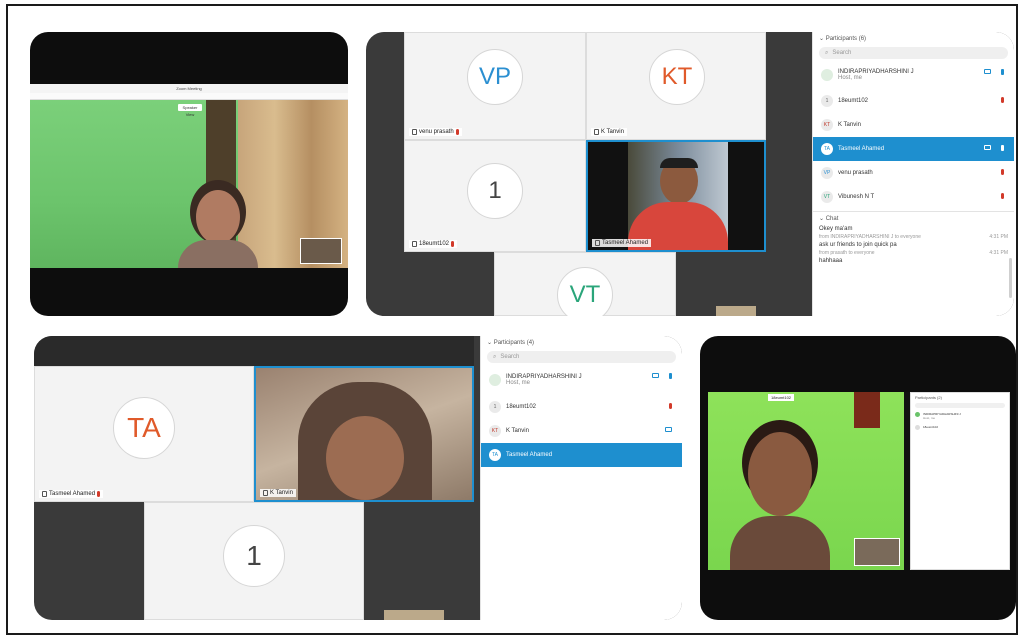 This screenshot has width=1024, height=639. What do you see at coordinates (960, 405) in the screenshot?
I see `search-input` at bounding box center [960, 405].